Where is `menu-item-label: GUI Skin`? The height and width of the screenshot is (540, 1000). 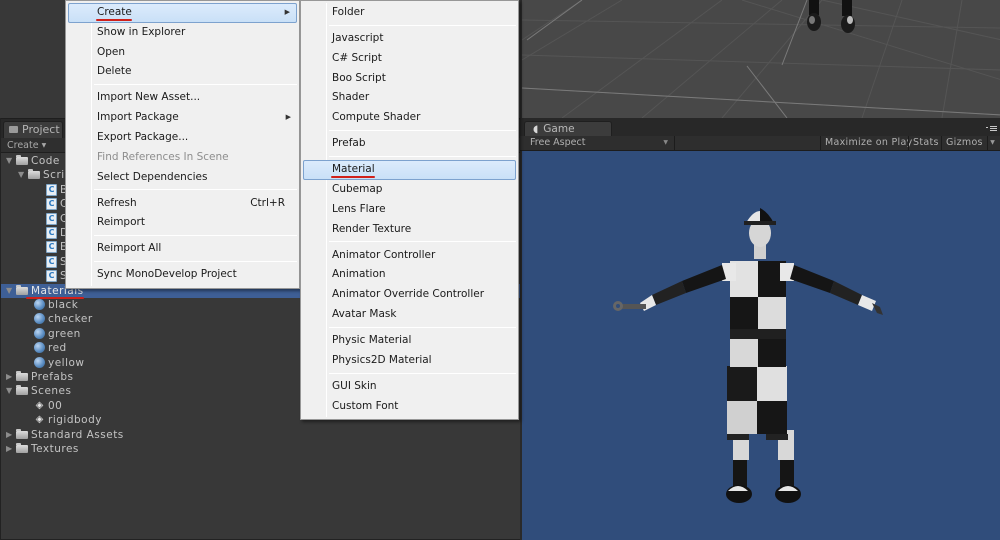 menu-item-label: GUI Skin is located at coordinates (354, 385).